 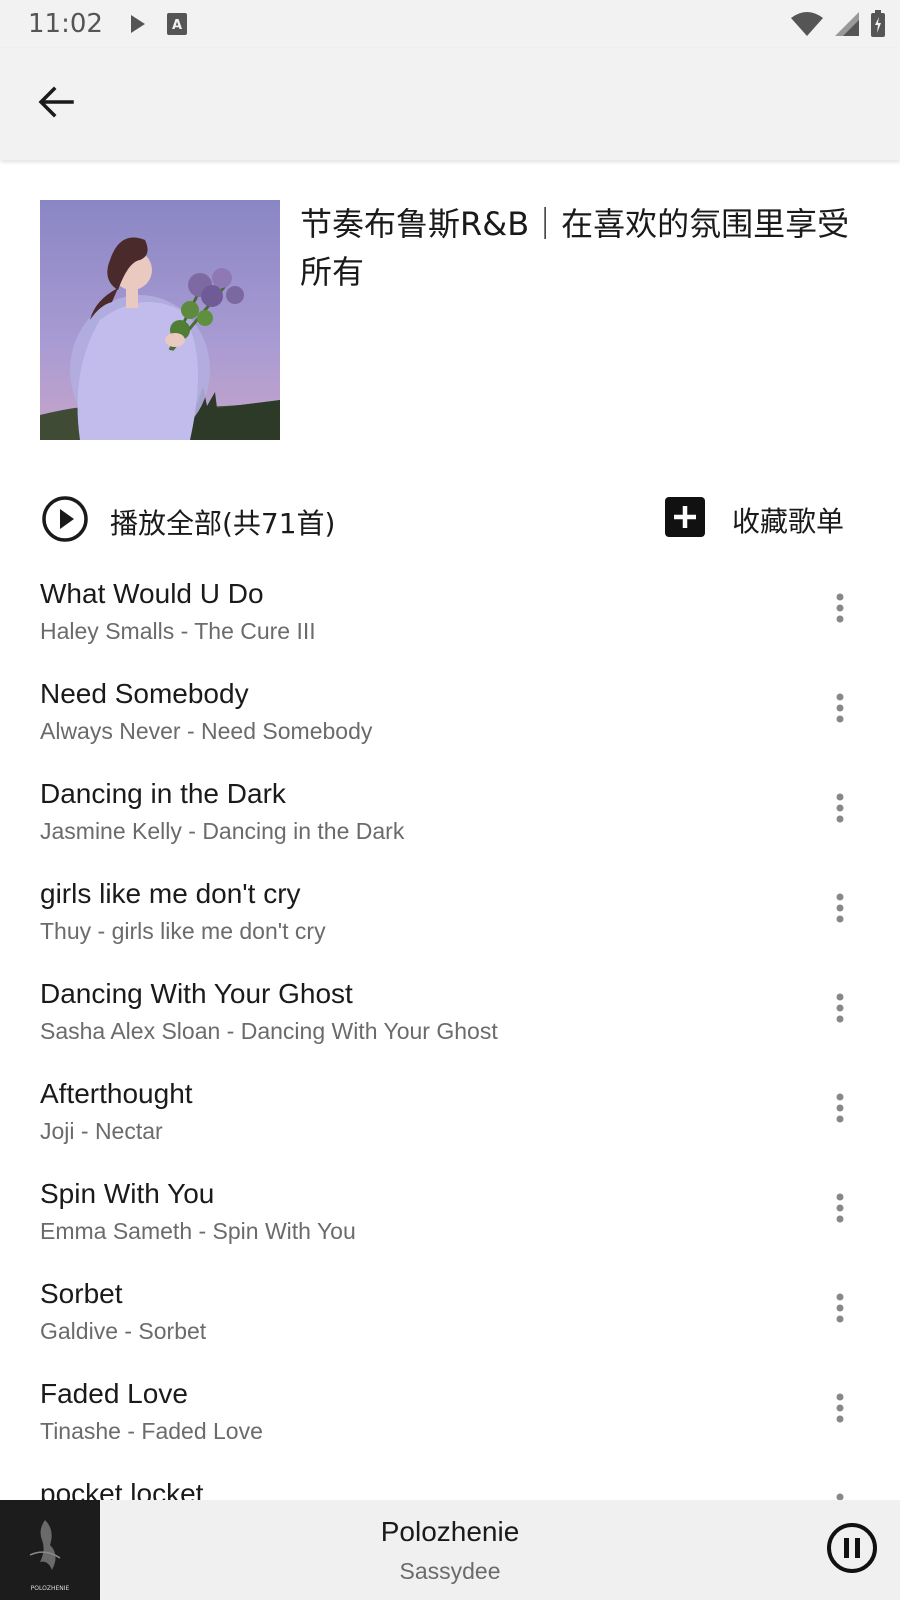 What do you see at coordinates (151, 1431) in the screenshot?
I see `song-subtitle: Tinashe - Faded Love` at bounding box center [151, 1431].